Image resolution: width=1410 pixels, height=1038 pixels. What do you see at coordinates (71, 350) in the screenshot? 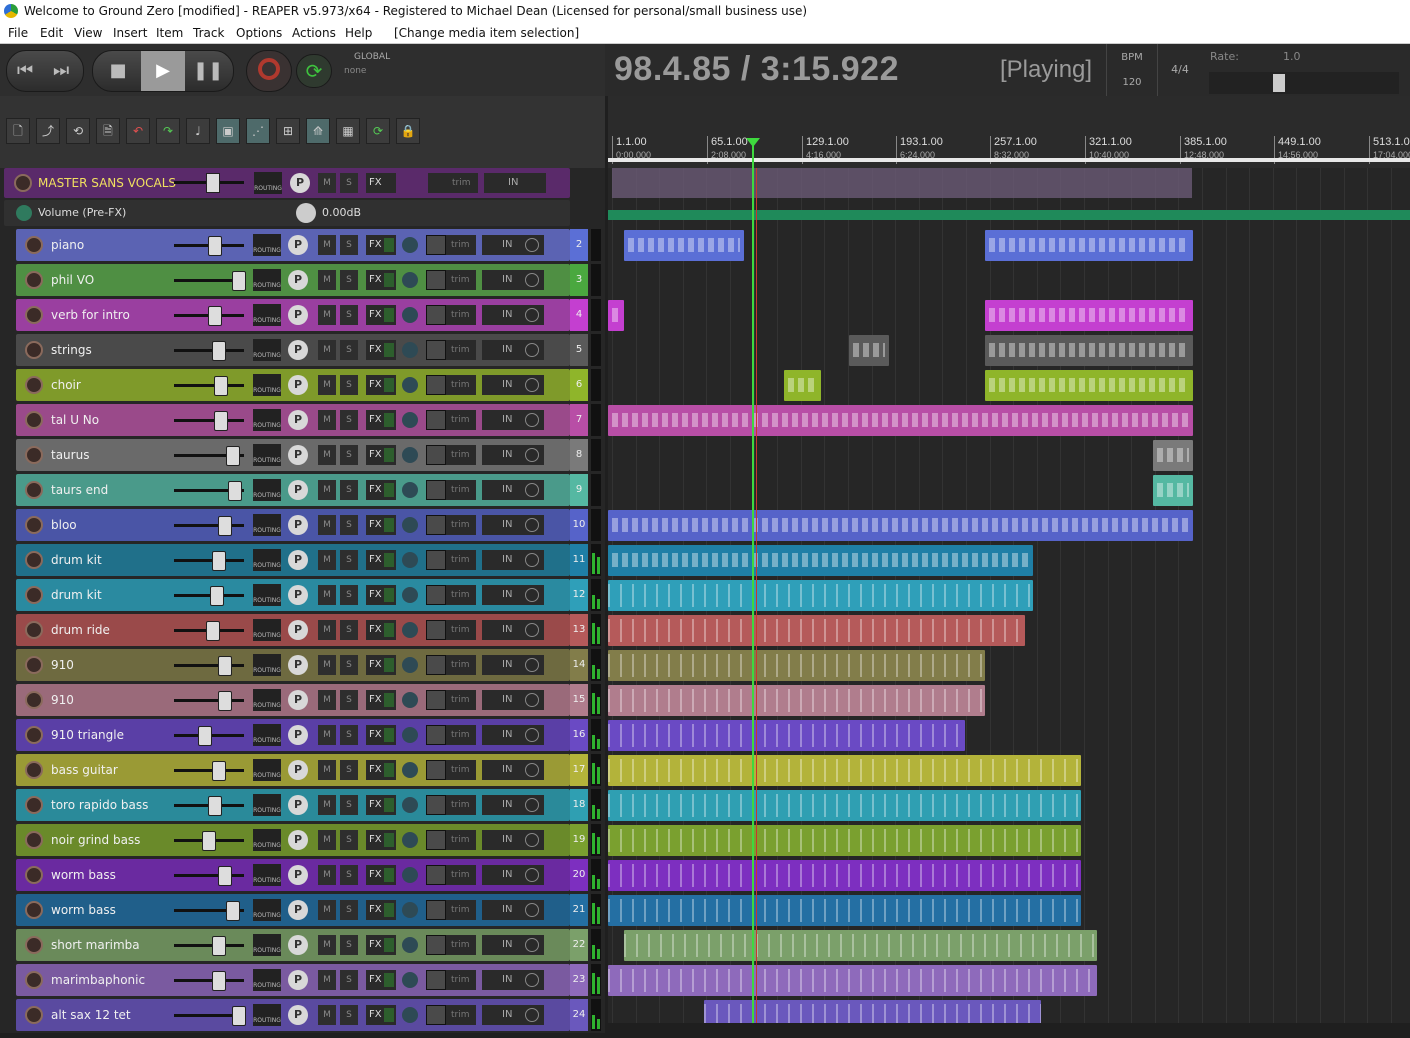
I see `track-name: strings` at bounding box center [71, 350].